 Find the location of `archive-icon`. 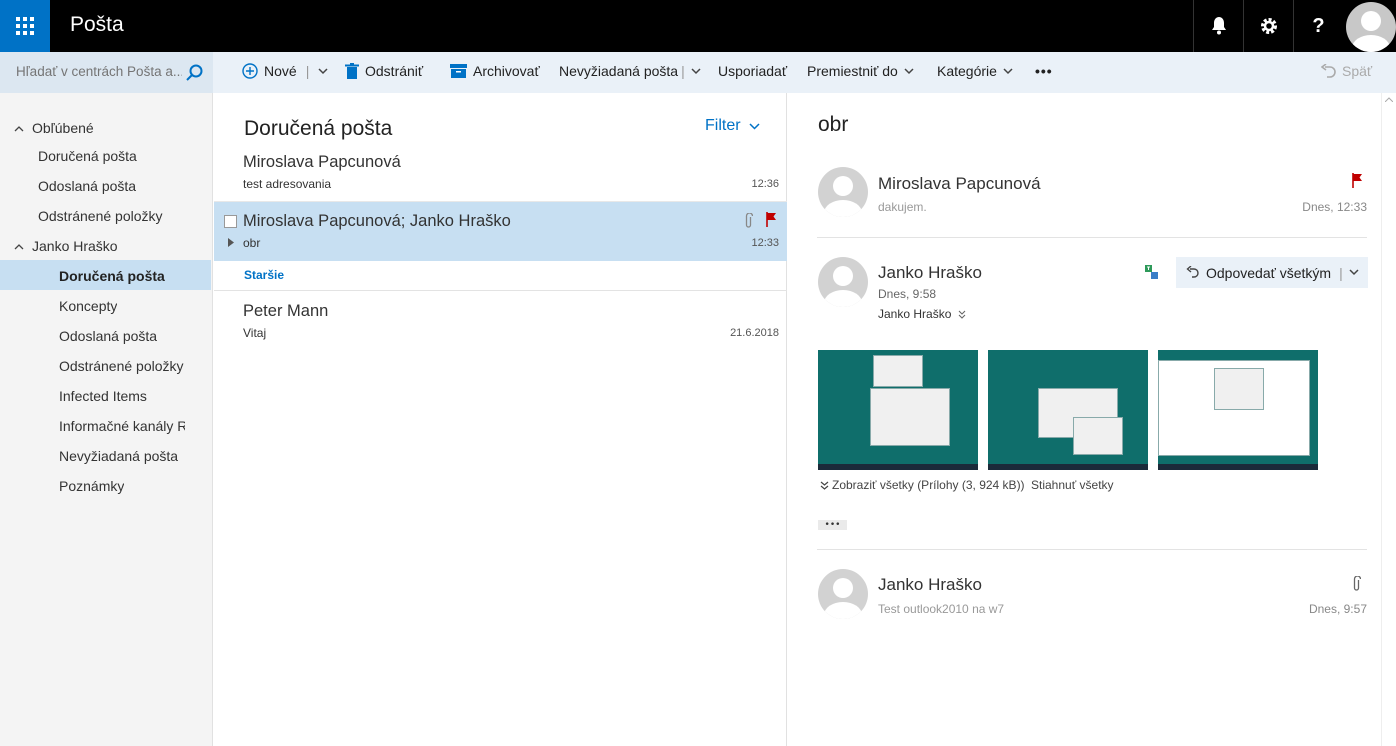

archive-icon is located at coordinates (458, 71).